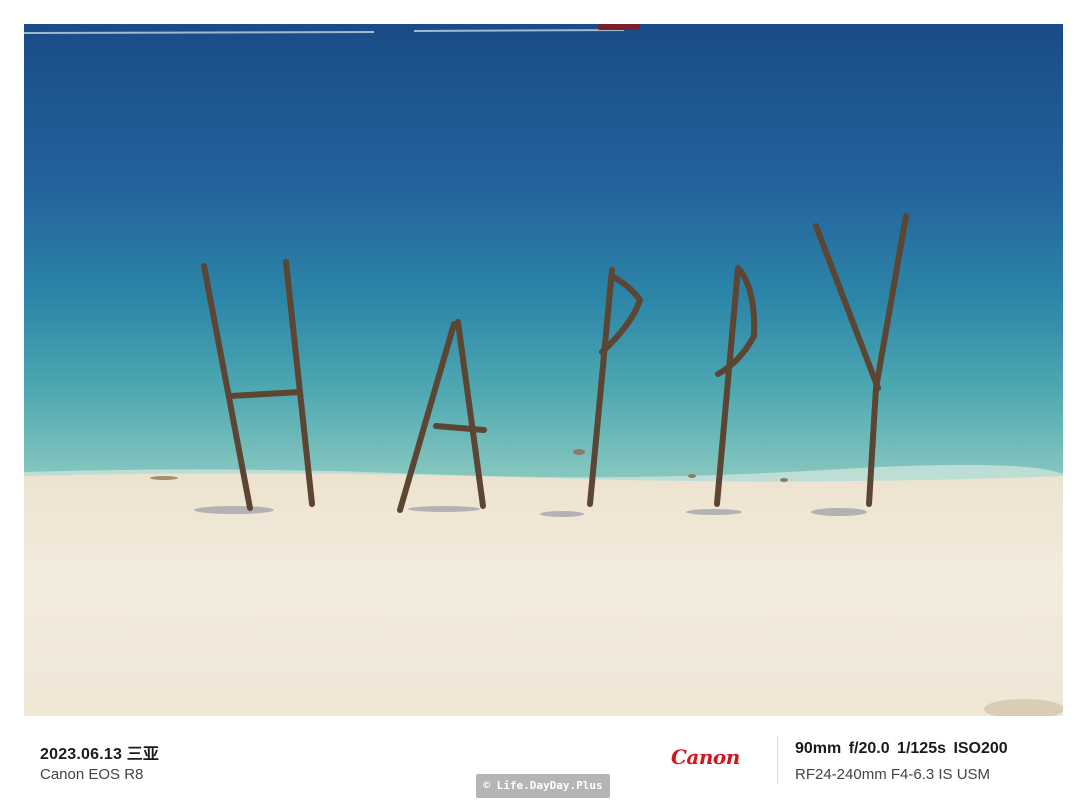  I want to click on date-location: 2023.06.13 三亚, so click(100, 754).